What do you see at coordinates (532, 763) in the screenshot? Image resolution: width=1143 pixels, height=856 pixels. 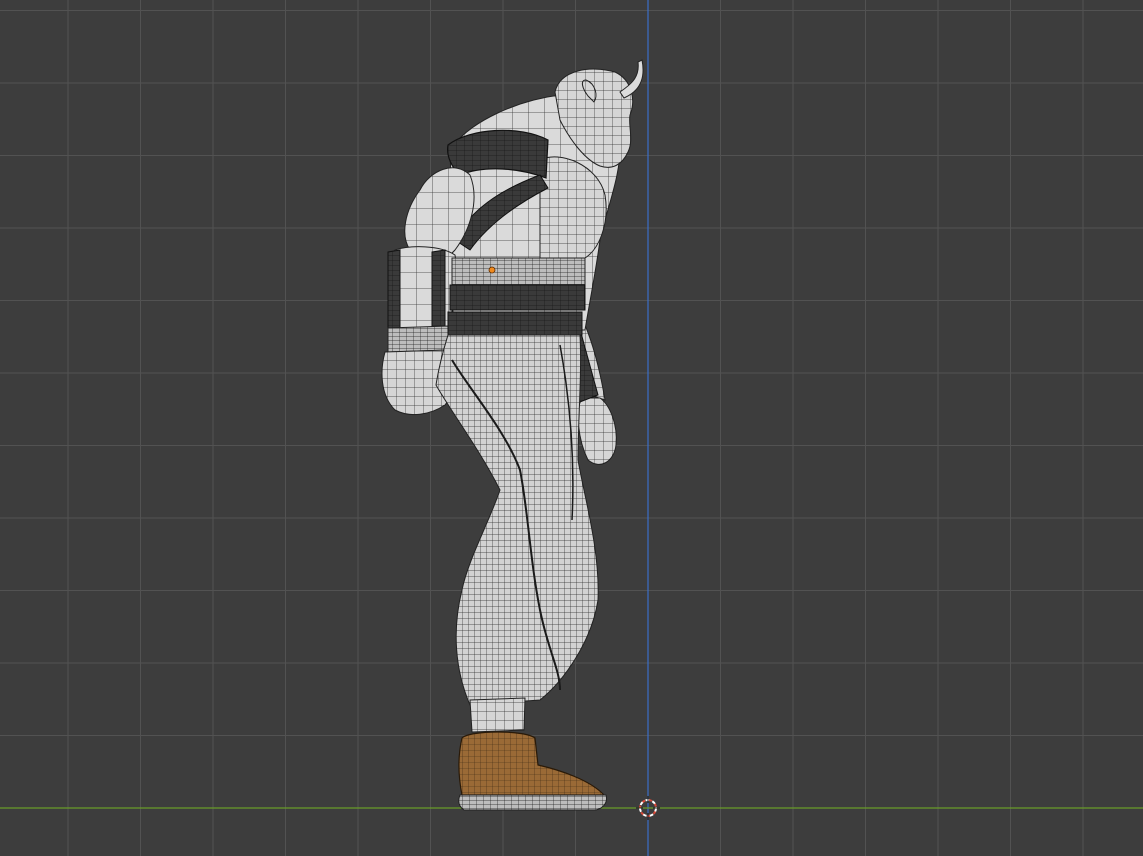 I see `boot` at bounding box center [532, 763].